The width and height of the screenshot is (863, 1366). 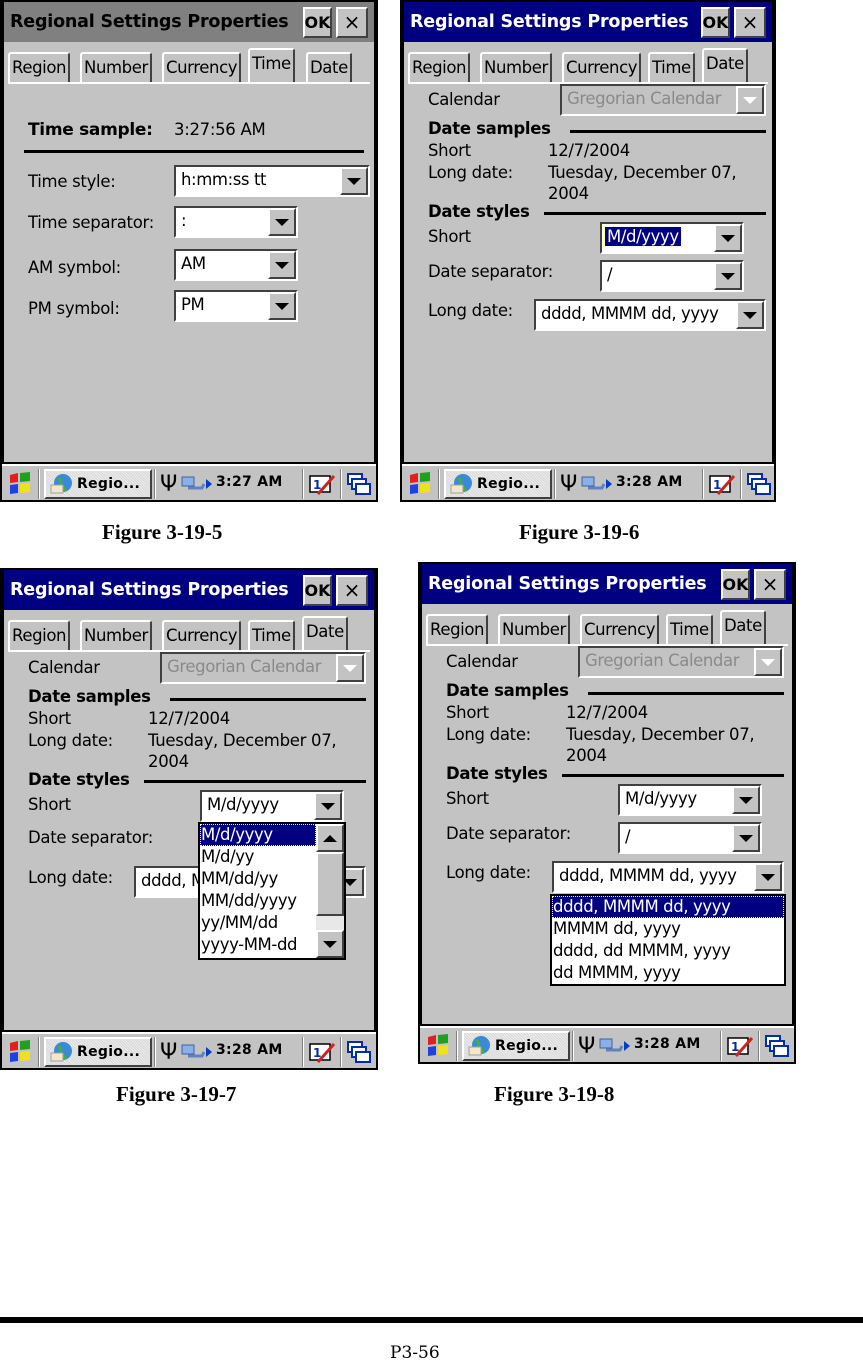 I want to click on dropdown-option: M/d/yyyy, so click(x=258, y=835).